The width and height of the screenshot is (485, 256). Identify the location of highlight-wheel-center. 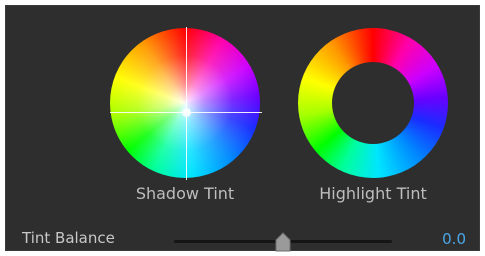
(373, 103).